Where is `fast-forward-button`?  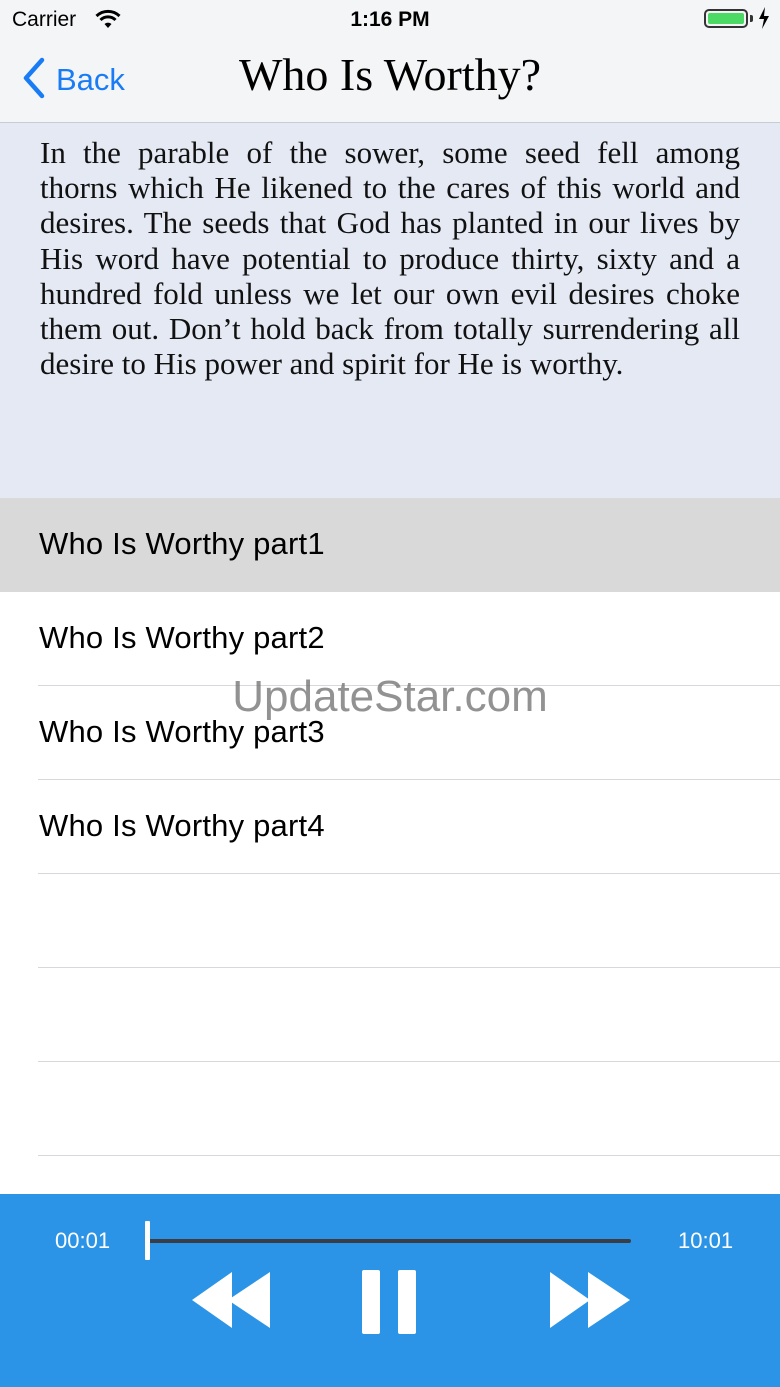 fast-forward-button is located at coordinates (592, 1302).